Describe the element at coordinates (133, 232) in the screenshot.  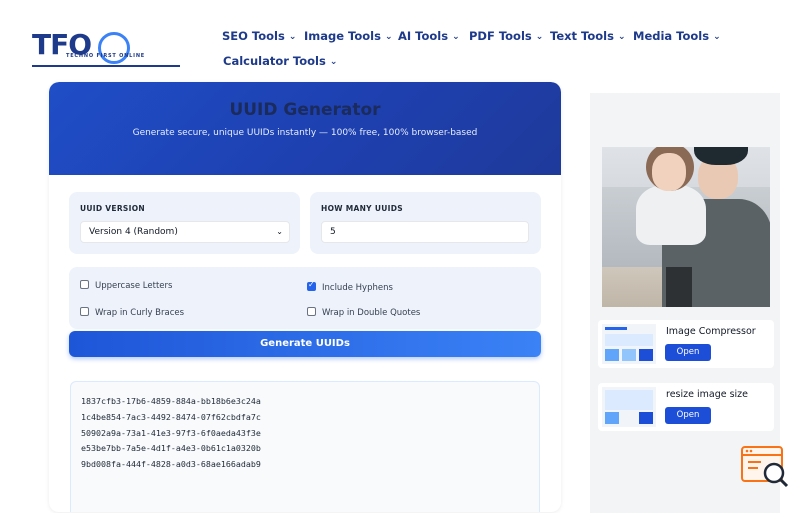
I see `uuid-version-value: Version 4 (Random)` at that location.